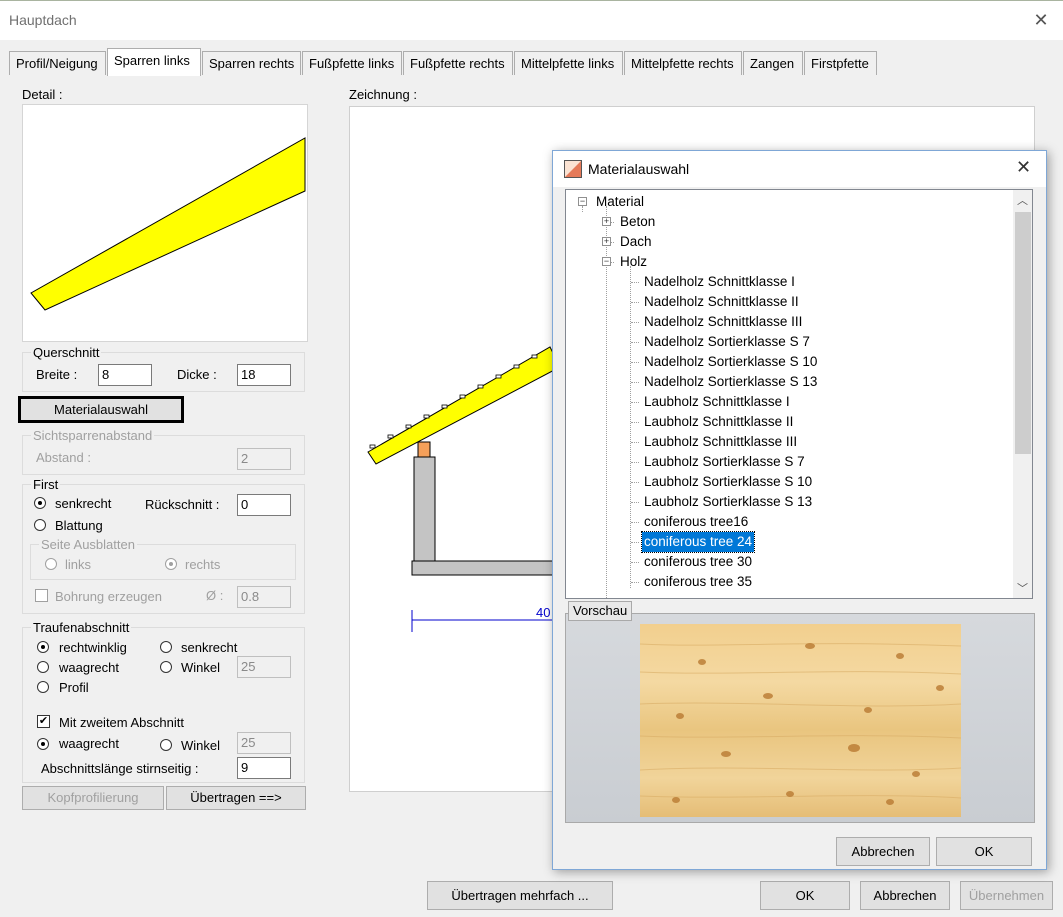 This screenshot has height=917, width=1063. Describe the element at coordinates (197, 374) in the screenshot. I see `dicke-label: Dicke :` at that location.